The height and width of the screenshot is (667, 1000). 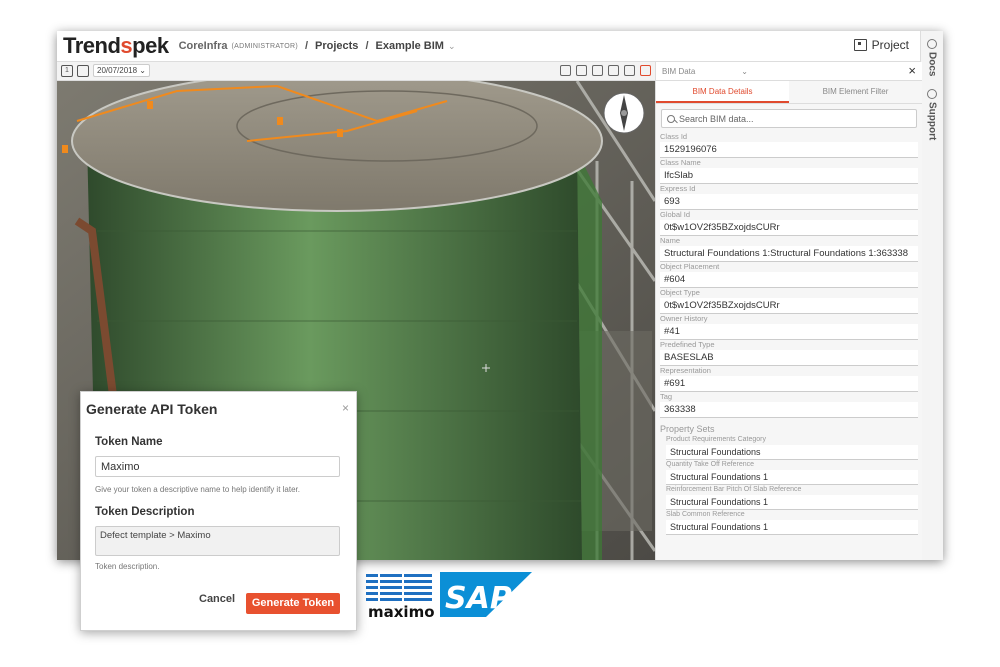 What do you see at coordinates (126, 45) in the screenshot?
I see `logo-accent: s` at bounding box center [126, 45].